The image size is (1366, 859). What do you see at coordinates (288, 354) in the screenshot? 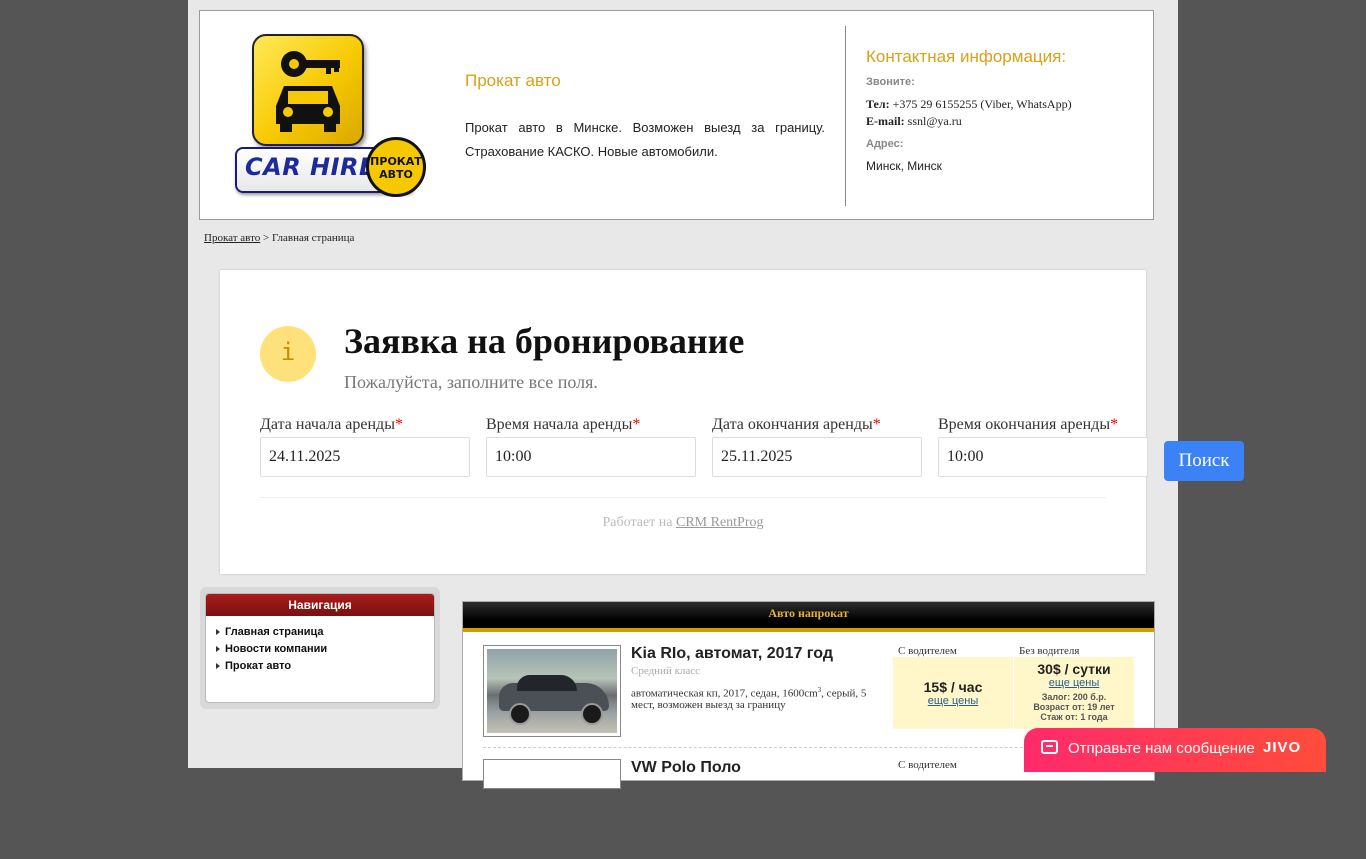
I see `info-icon: i` at bounding box center [288, 354].